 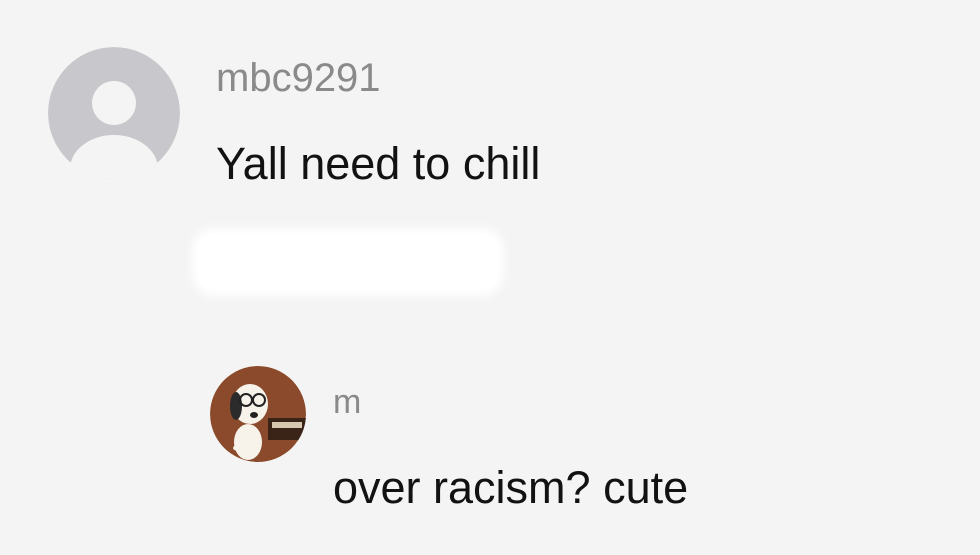 What do you see at coordinates (348, 262) in the screenshot?
I see `redacted-area` at bounding box center [348, 262].